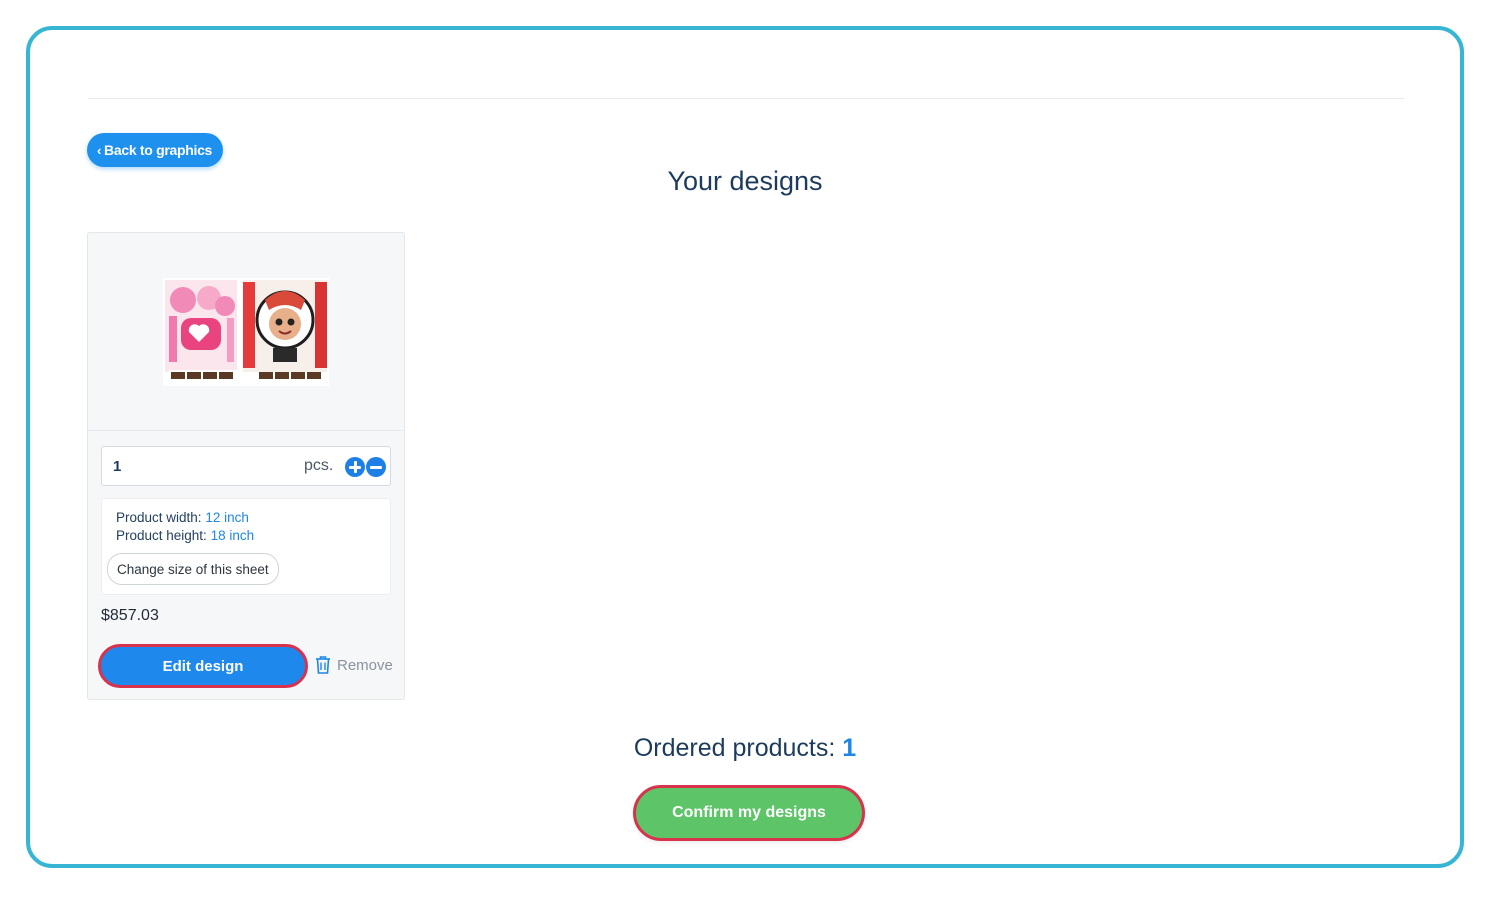 This screenshot has width=1496, height=900. What do you see at coordinates (734, 748) in the screenshot?
I see `ordered-products-label: Ordered products:` at bounding box center [734, 748].